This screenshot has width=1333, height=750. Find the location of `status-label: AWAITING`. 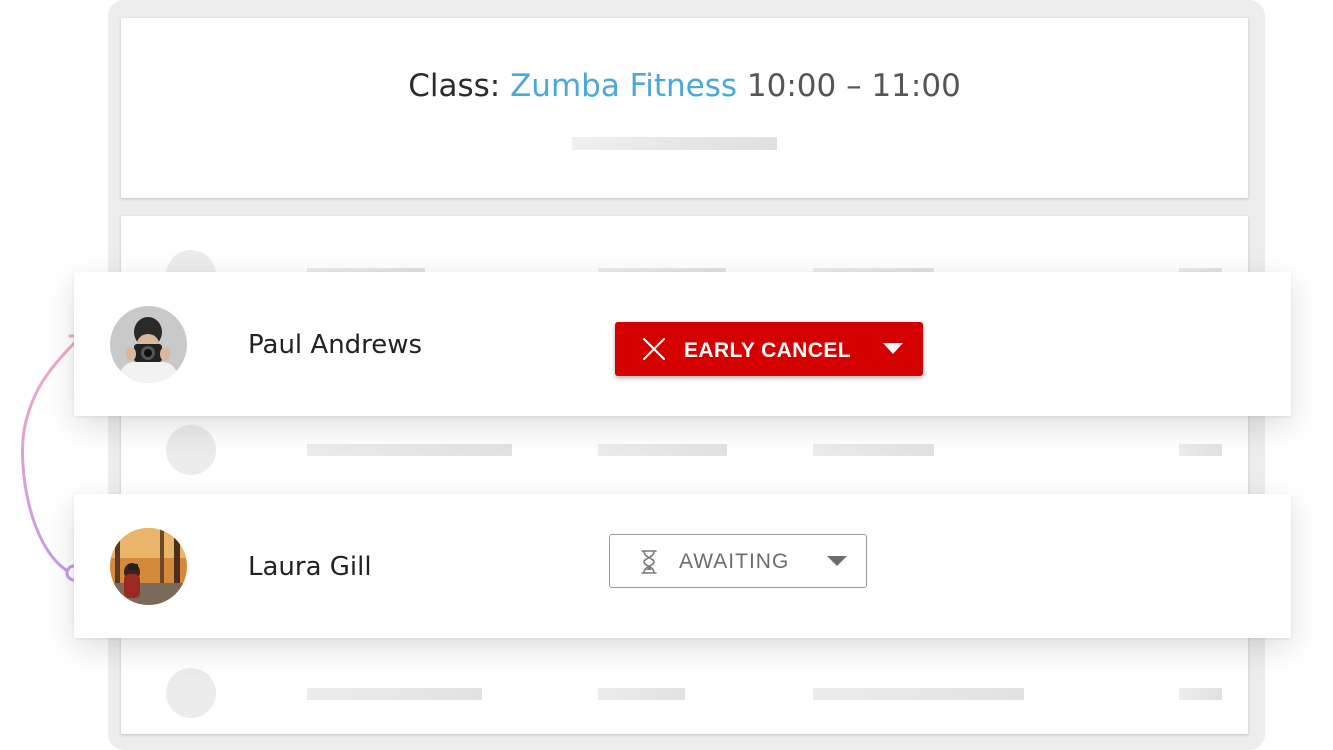

status-label: AWAITING is located at coordinates (734, 561).